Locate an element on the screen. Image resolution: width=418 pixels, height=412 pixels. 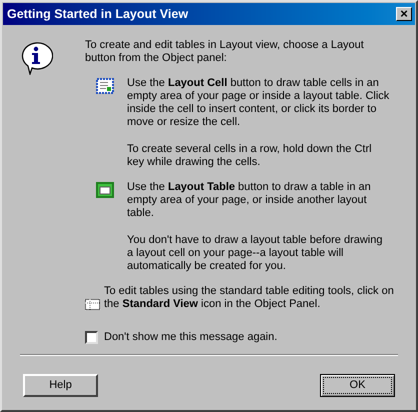
note-text: You don't have to draw a layout table before drawing a layout cell on your page--a layout table will automatically be created for you. is located at coordinates (255, 253).